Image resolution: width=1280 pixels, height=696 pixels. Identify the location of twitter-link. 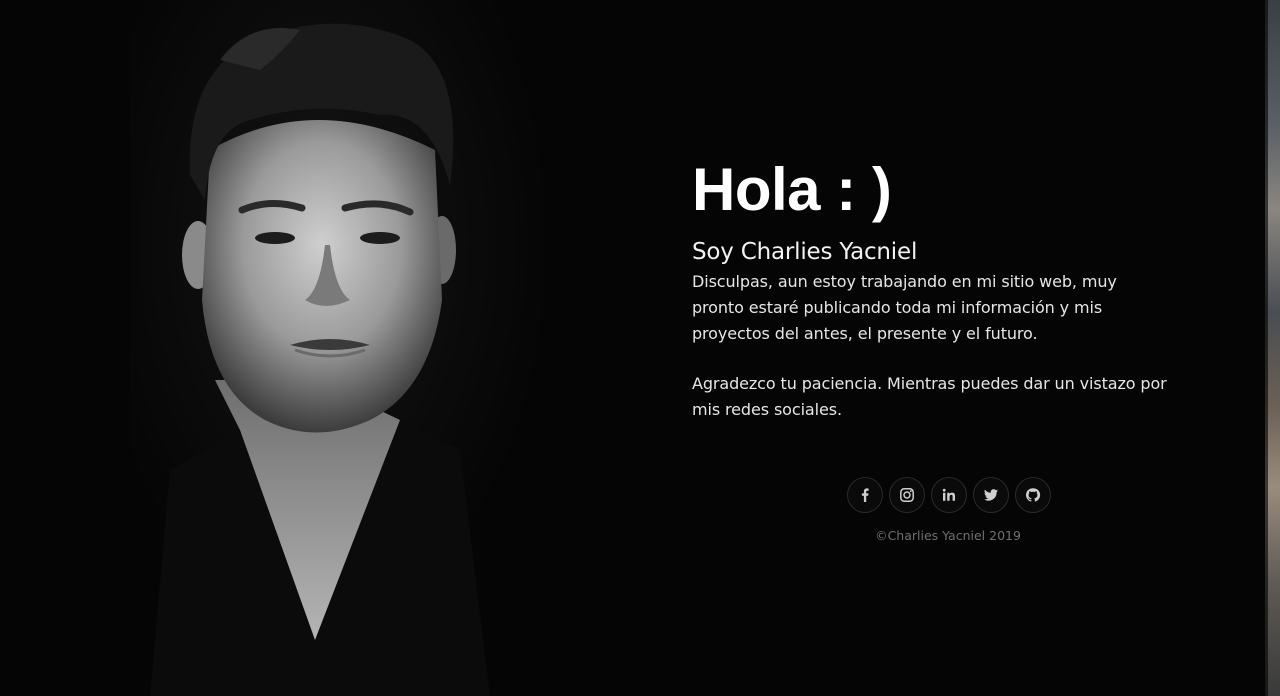
(991, 495).